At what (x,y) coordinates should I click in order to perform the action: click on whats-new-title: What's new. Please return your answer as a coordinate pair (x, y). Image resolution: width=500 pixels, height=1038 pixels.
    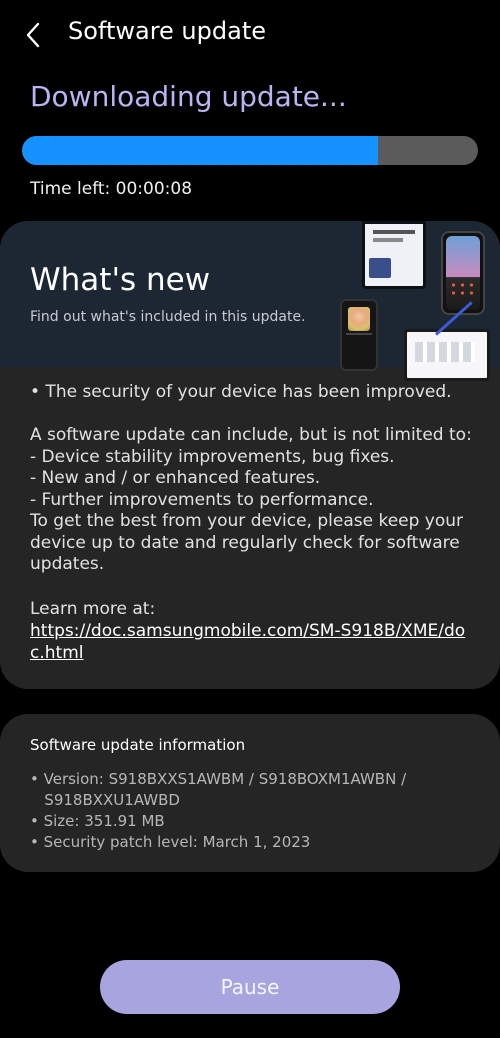
    Looking at the image, I should click on (120, 280).